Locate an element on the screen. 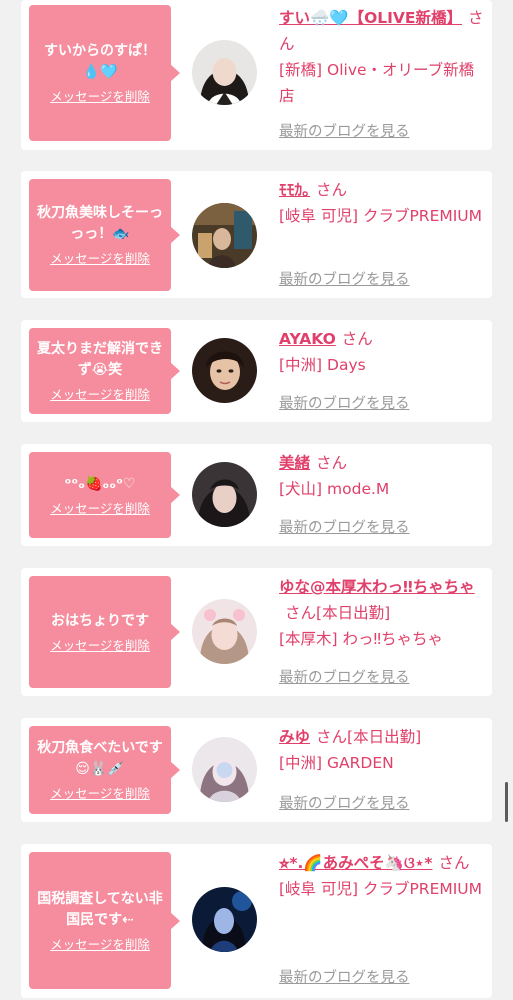 The width and height of the screenshot is (513, 1000). message-text: おはちょりです is located at coordinates (100, 620).